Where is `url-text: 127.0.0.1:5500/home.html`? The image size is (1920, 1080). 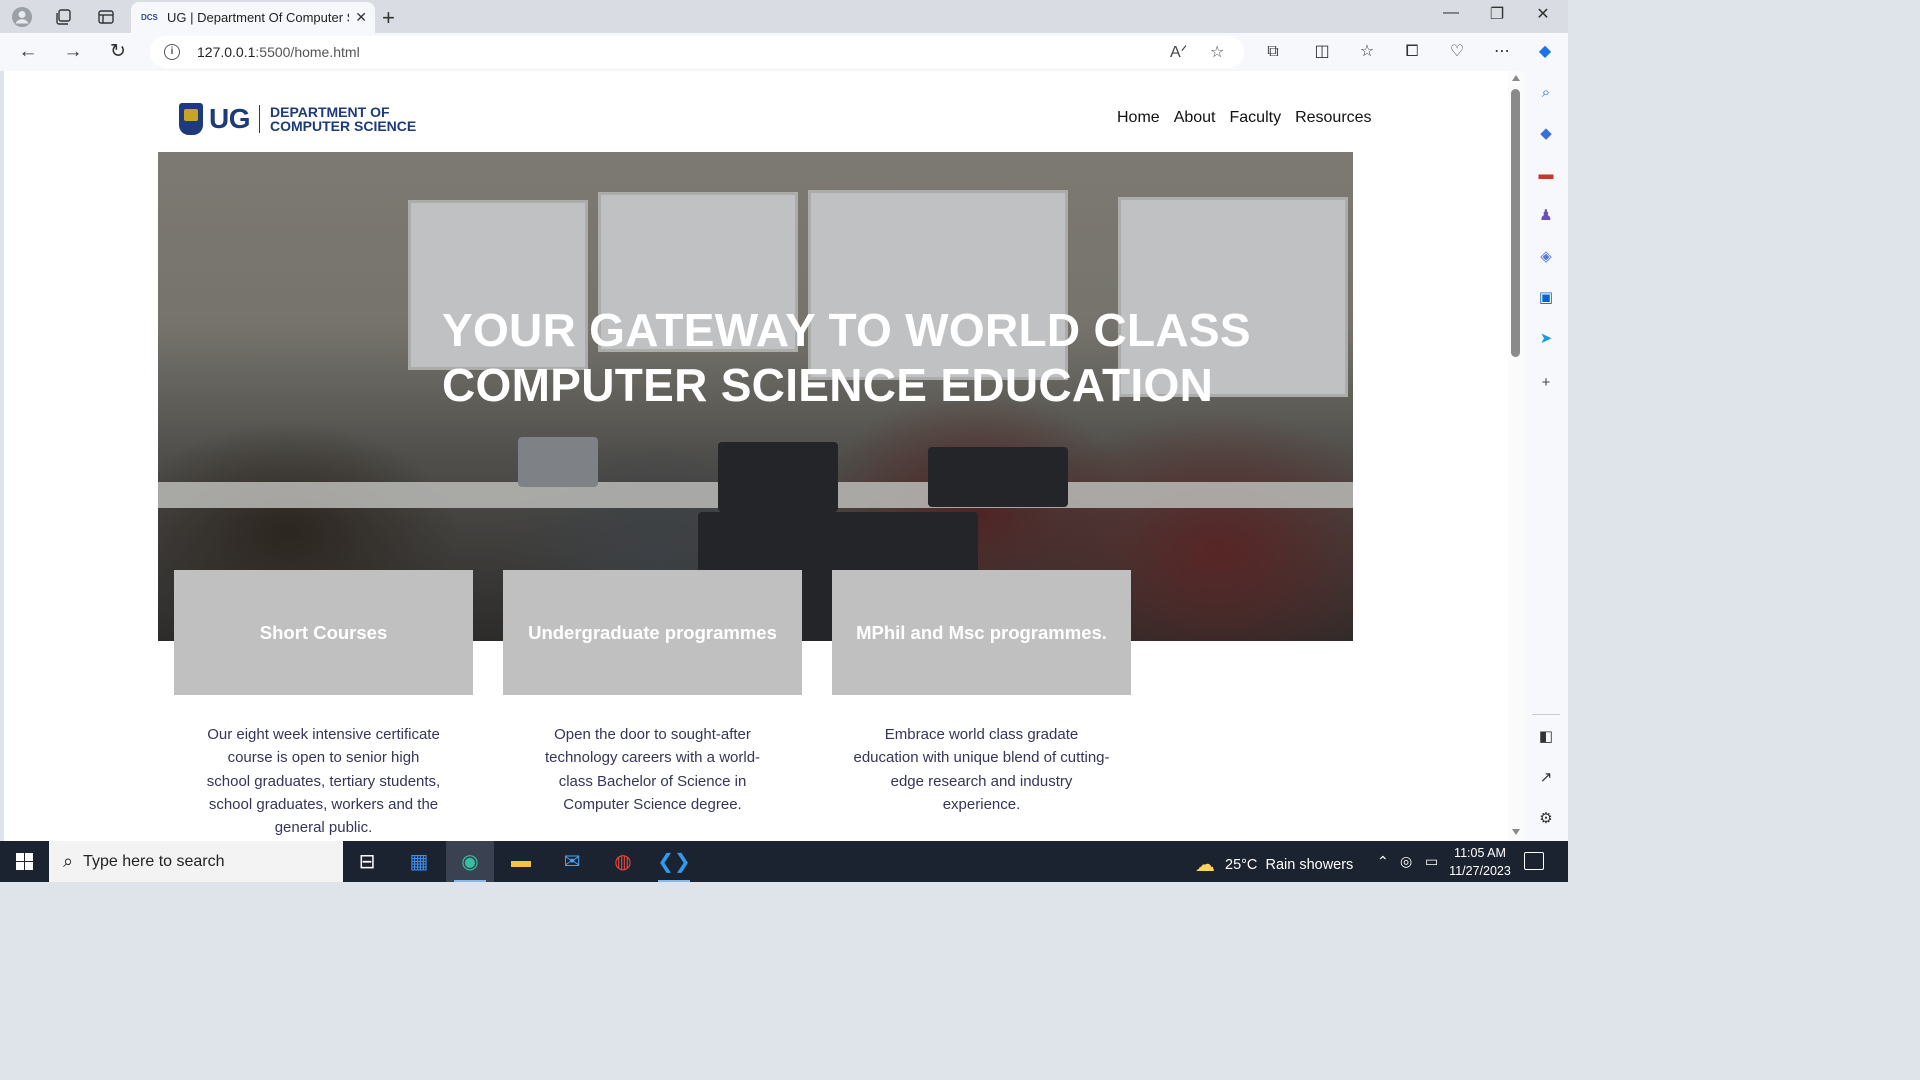 url-text: 127.0.0.1:5500/home.html is located at coordinates (278, 52).